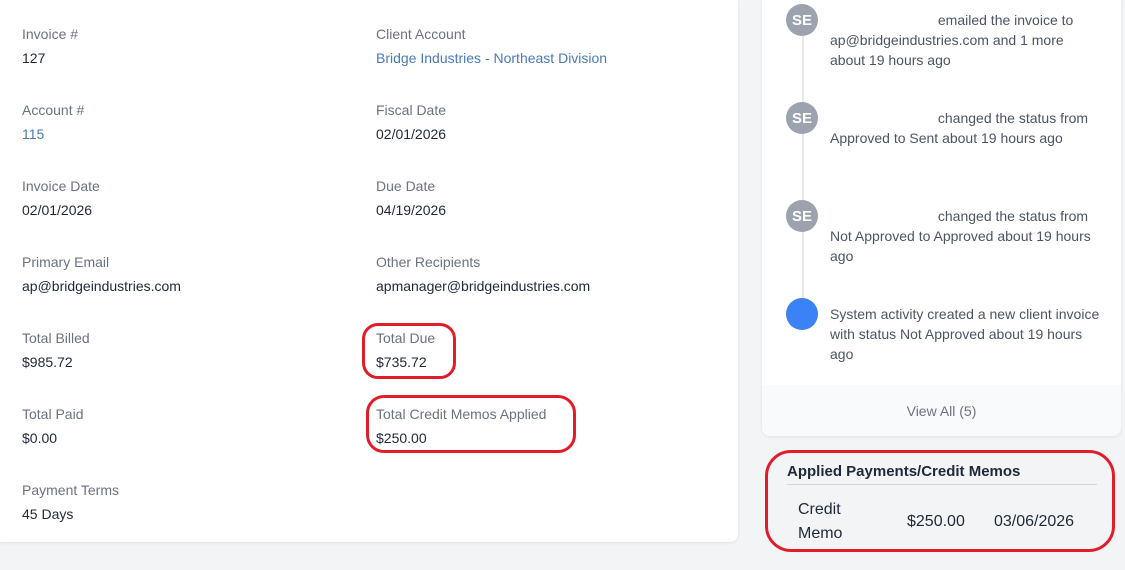 This screenshot has height=570, width=1125. What do you see at coordinates (101, 274) in the screenshot?
I see `field-primary-email: Primary Email ap@bridgeindustries.com` at bounding box center [101, 274].